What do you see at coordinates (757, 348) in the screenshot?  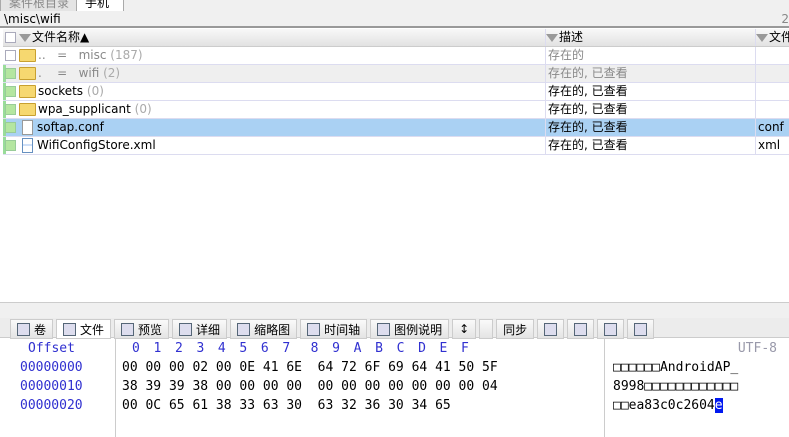 I see `encoding-label: UTF-8` at bounding box center [757, 348].